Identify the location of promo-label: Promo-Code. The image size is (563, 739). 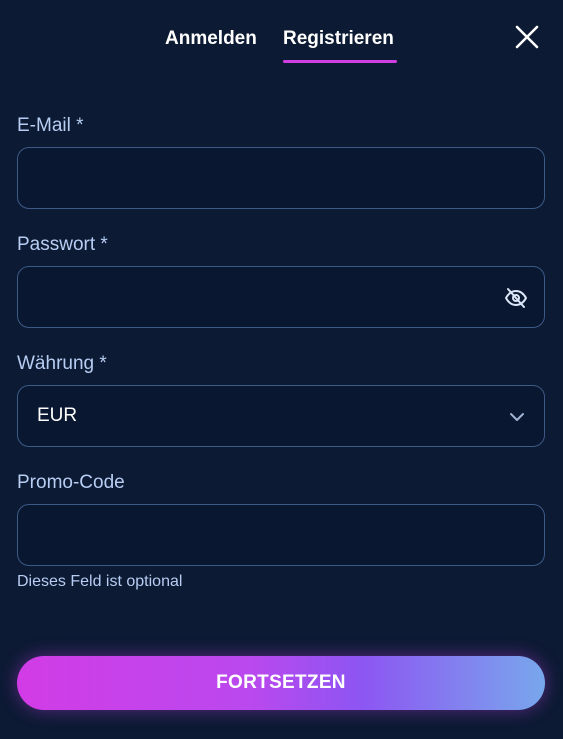
(71, 482).